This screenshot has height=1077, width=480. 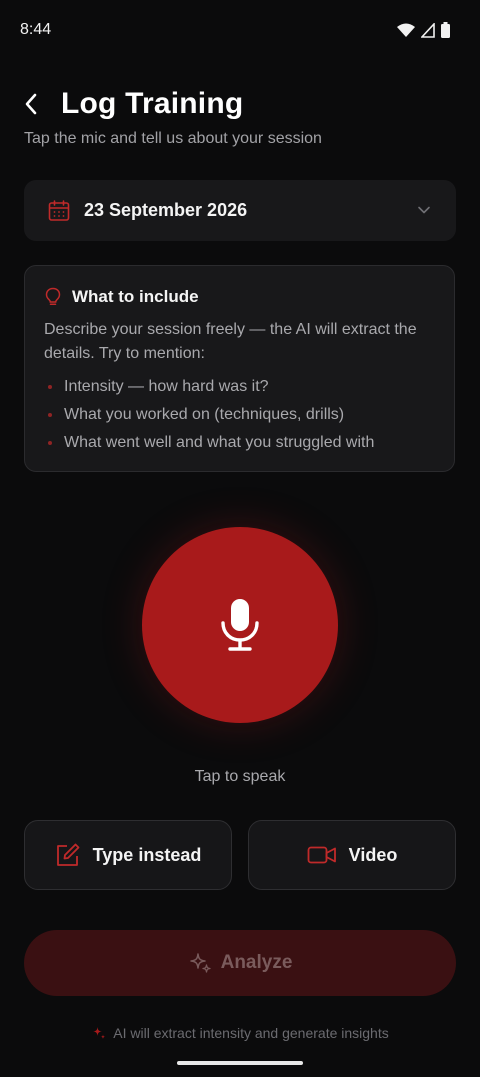 I want to click on lightbulb-icon, so click(x=53, y=296).